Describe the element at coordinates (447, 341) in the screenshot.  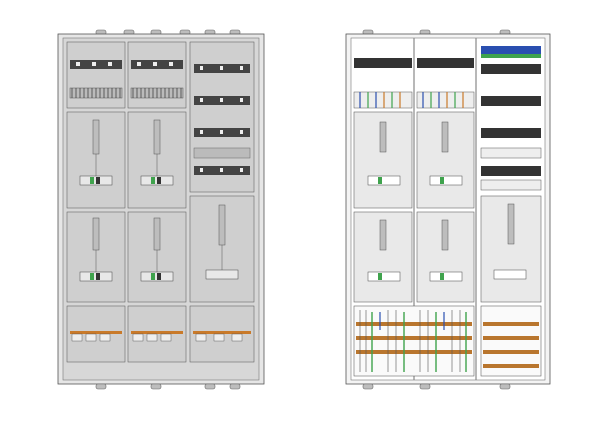
I see `open-terminal-area` at that location.